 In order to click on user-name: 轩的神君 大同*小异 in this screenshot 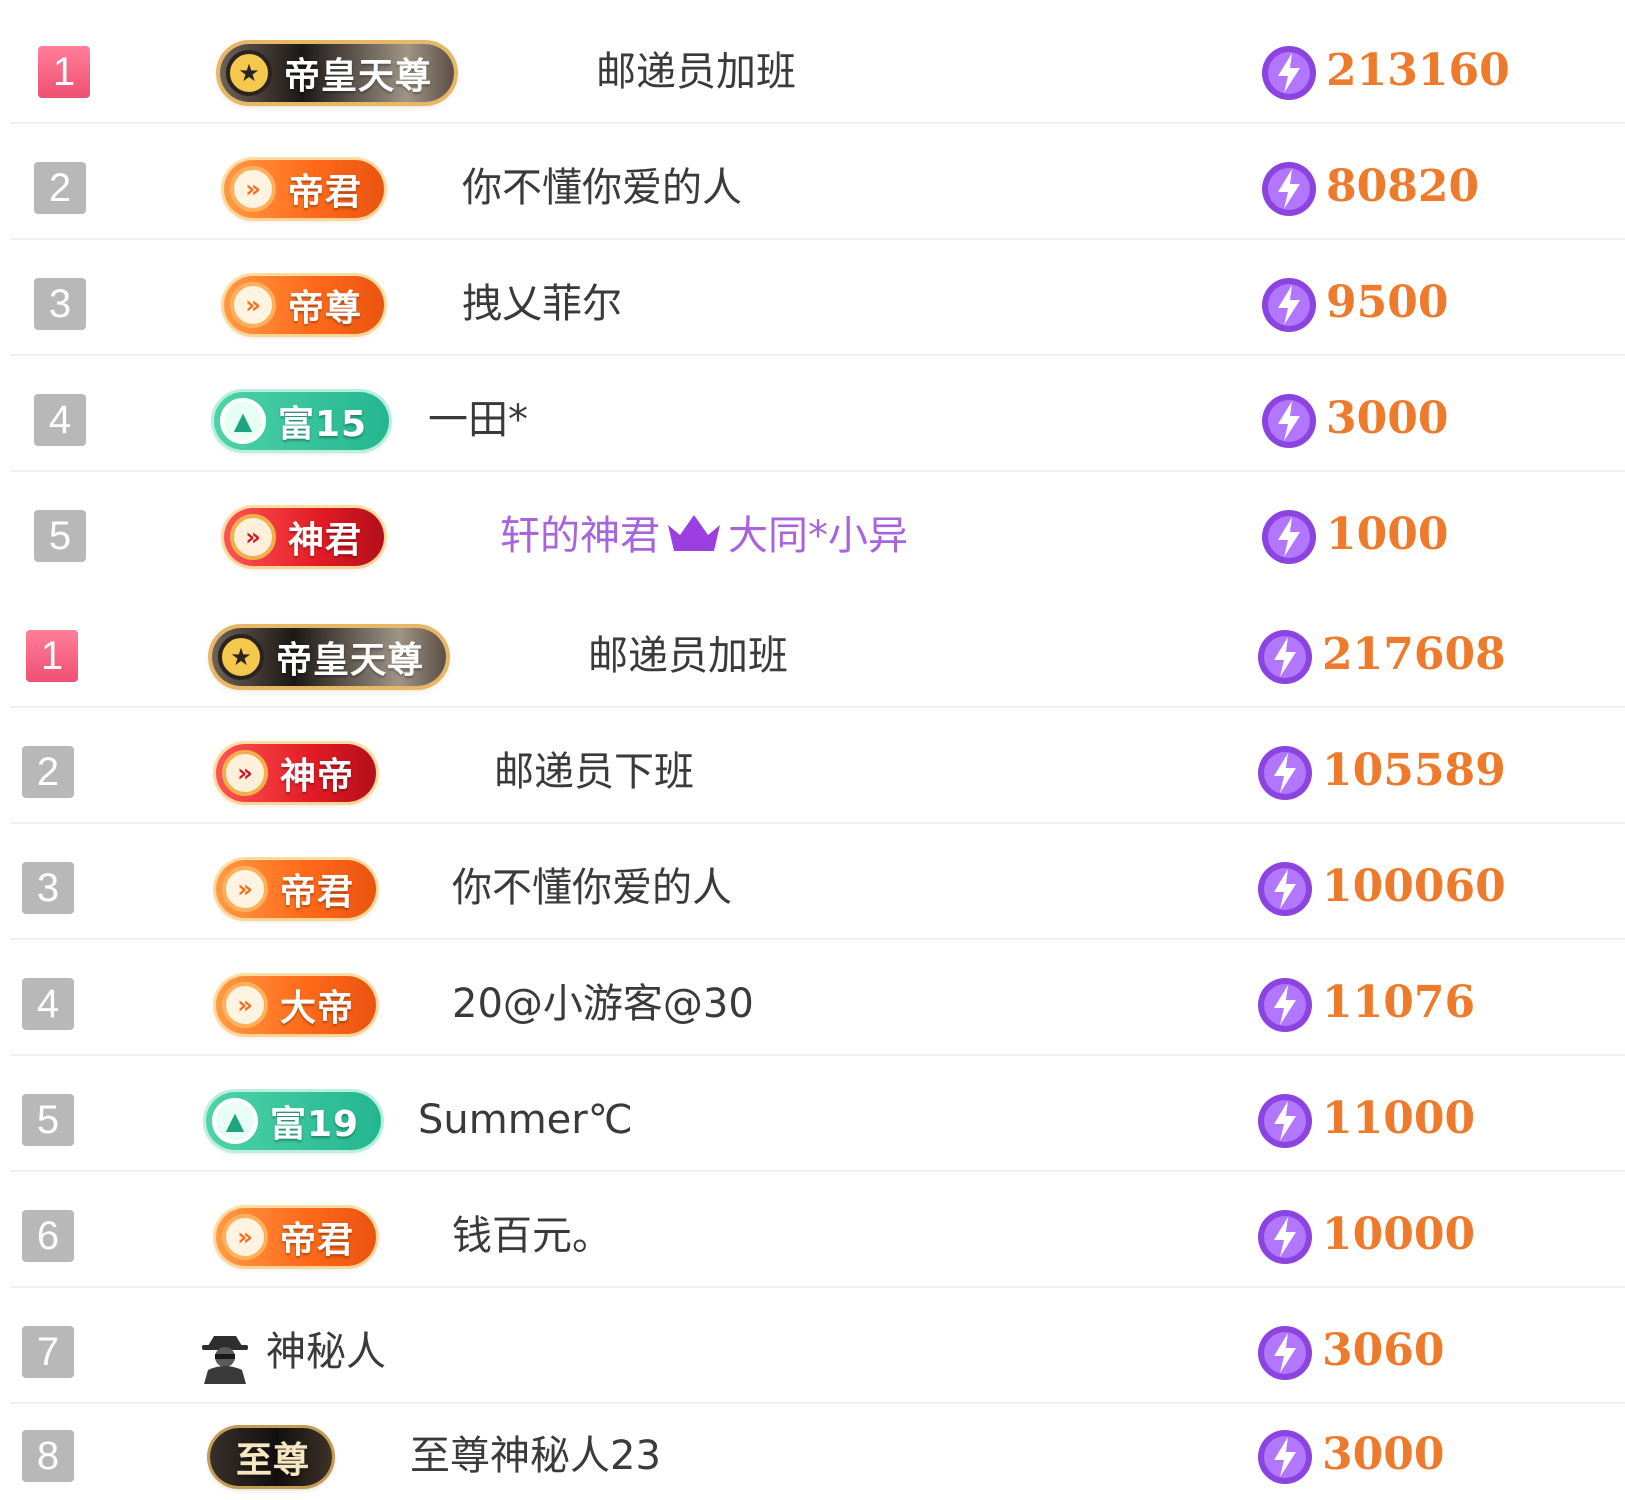, I will do `click(704, 536)`.